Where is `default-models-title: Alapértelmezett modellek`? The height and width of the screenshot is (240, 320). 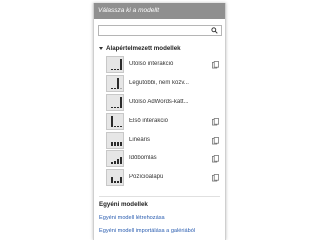 default-models-title: Alapértelmezett modellek is located at coordinates (143, 48).